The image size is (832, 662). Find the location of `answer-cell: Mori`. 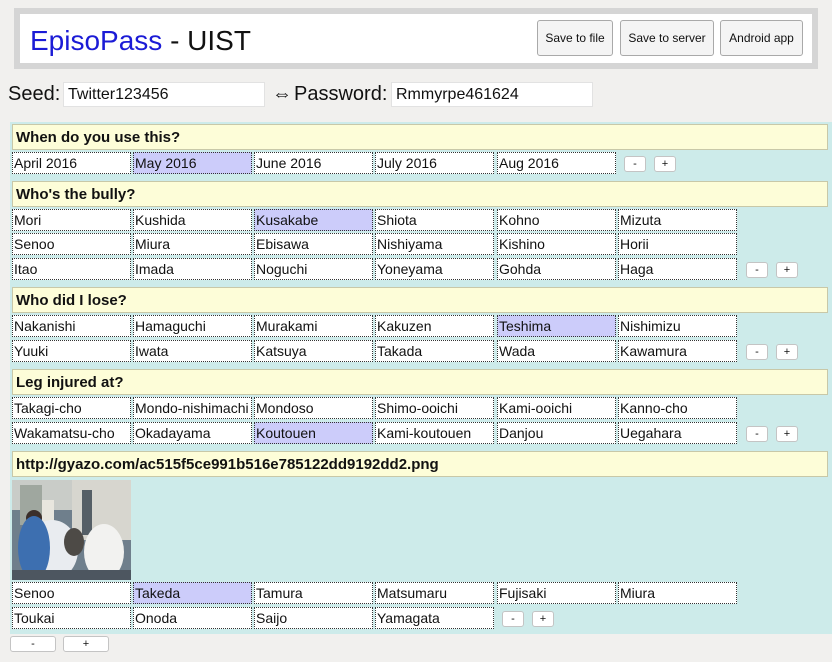

answer-cell: Mori is located at coordinates (71, 220).